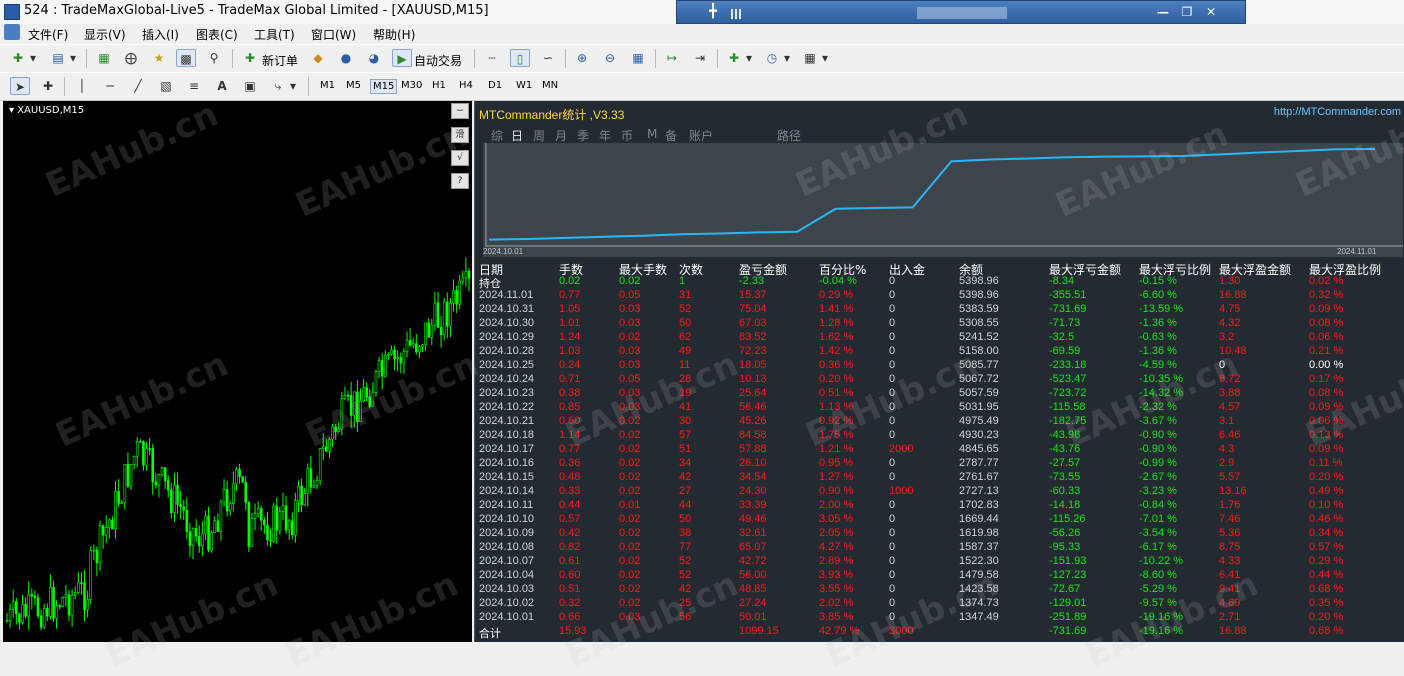 The height and width of the screenshot is (676, 1404). Describe the element at coordinates (700, 58) in the screenshot. I see `chart-shift-icon: ⇥` at that location.